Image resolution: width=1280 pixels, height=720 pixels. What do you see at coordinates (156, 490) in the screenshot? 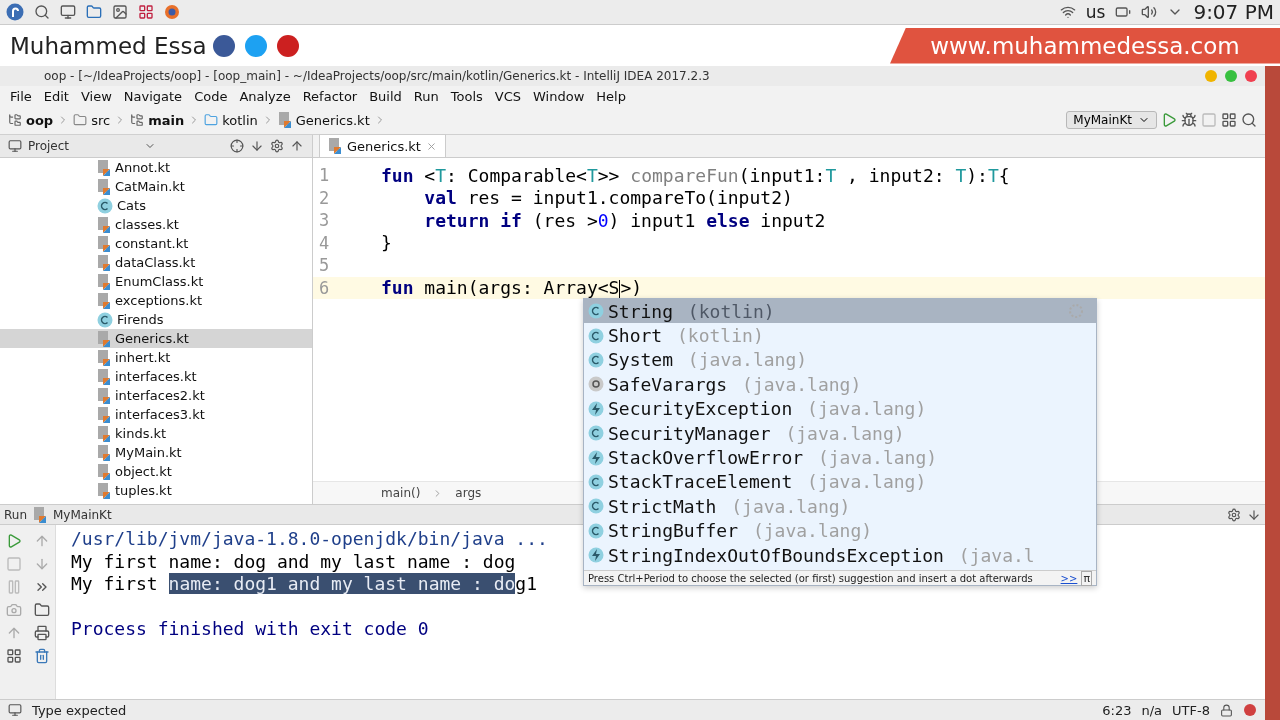
I see `tree-item: tuples.kt` at bounding box center [156, 490].